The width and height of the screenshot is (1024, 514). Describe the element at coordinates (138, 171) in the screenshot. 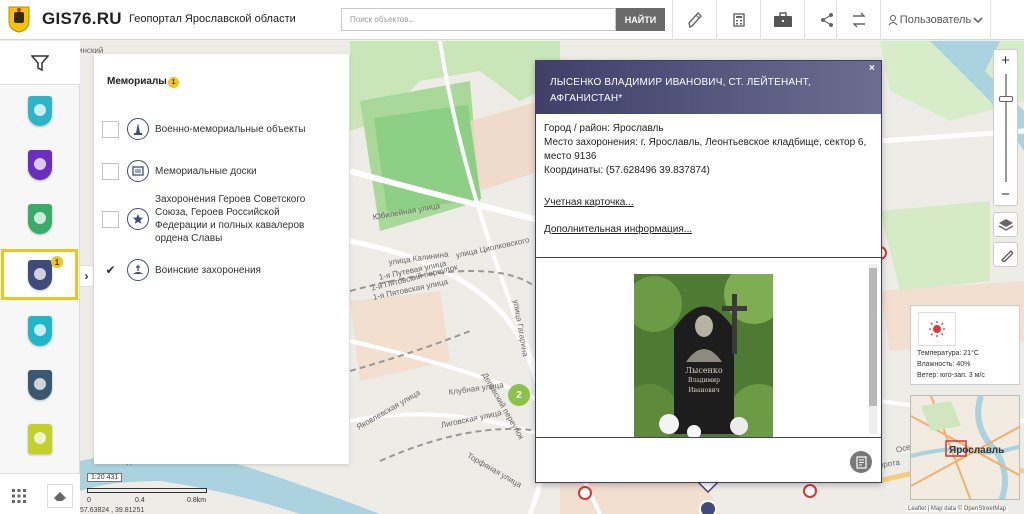

I see `plaque-icon` at that location.